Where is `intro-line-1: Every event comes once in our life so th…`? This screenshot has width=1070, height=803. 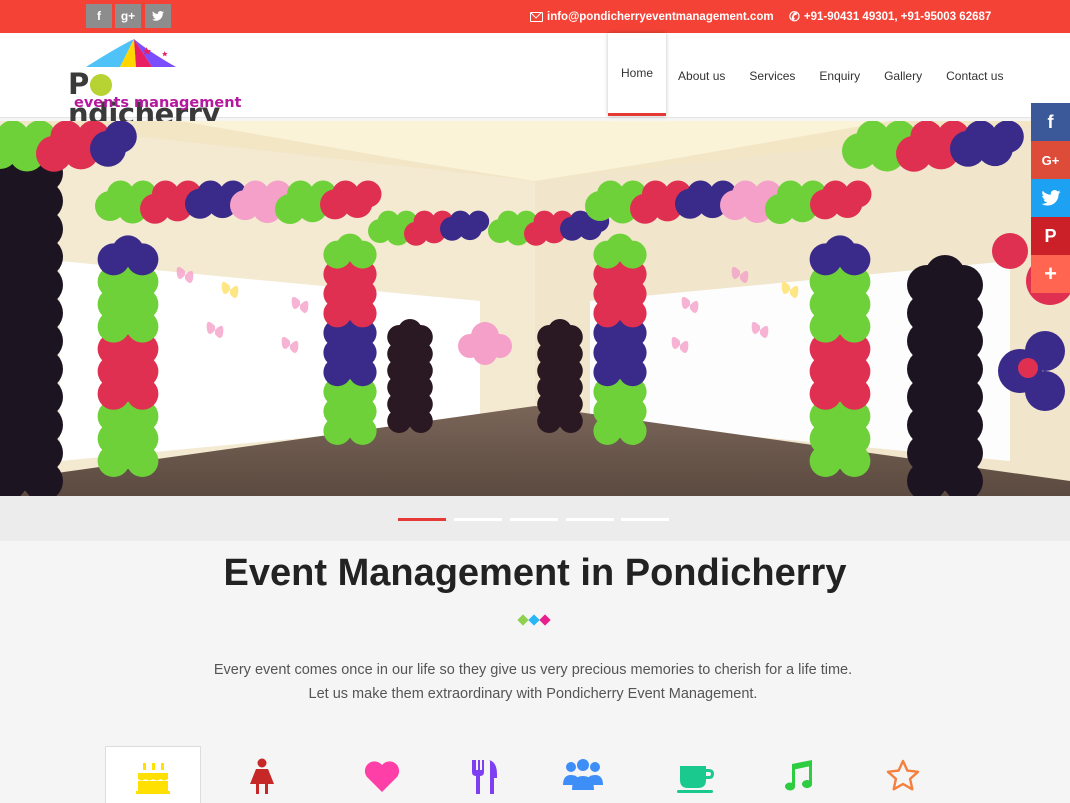
intro-line-1: Every event comes once in our life so th… is located at coordinates (533, 670).